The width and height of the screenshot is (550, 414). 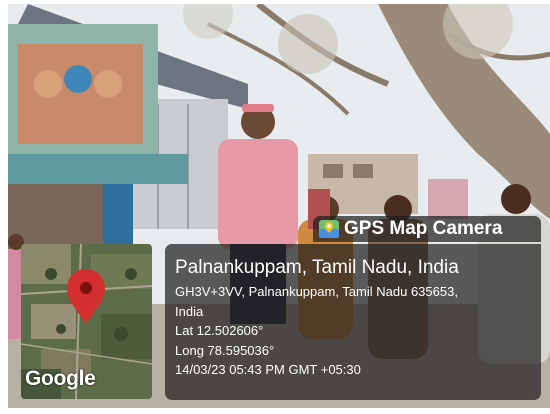 What do you see at coordinates (268, 369) in the screenshot?
I see `date-time: 14/03/23 05:43 PM GMT +05:30` at bounding box center [268, 369].